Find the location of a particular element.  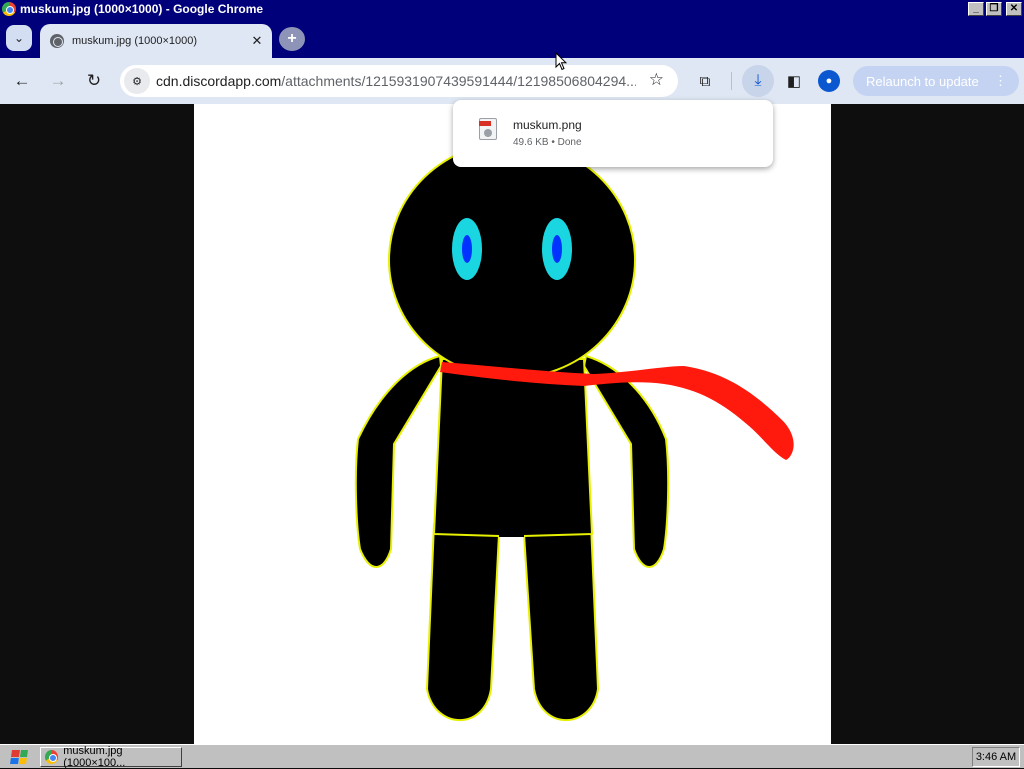

restore-button: ❐ is located at coordinates (994, 9).